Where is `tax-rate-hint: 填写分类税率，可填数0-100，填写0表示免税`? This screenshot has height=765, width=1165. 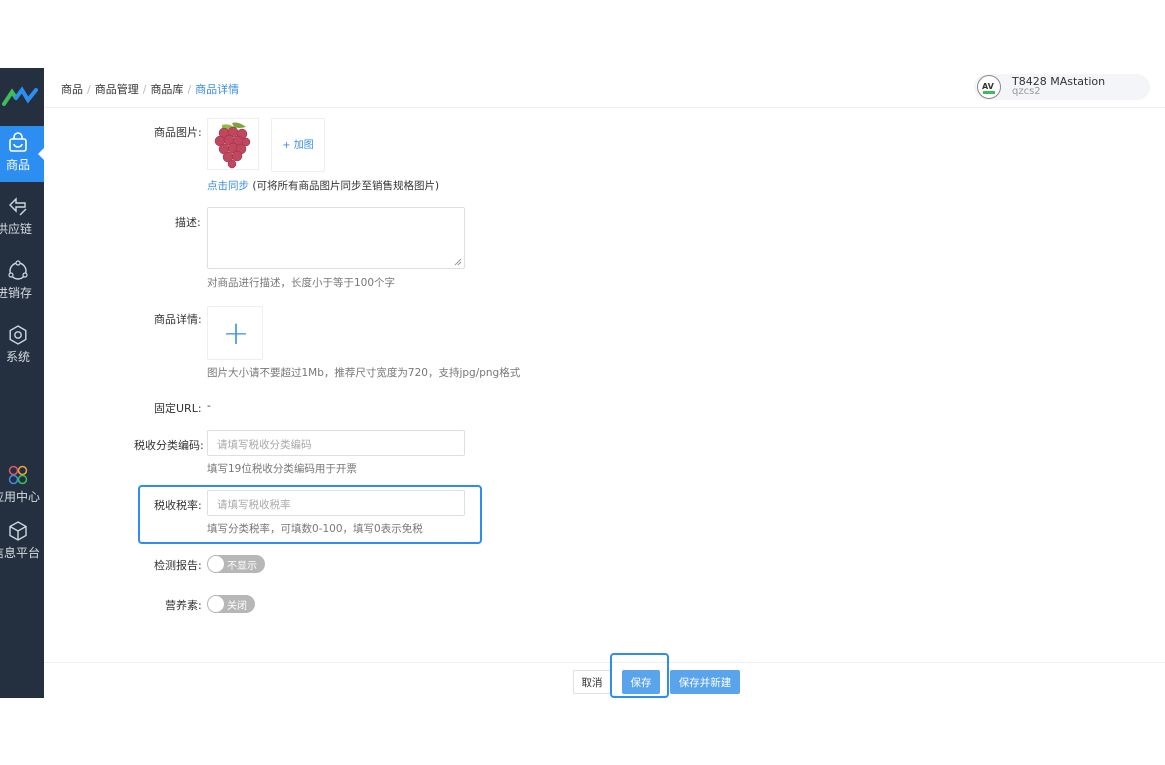
tax-rate-hint: 填写分类税率，可填数0-100，填写0表示免税 is located at coordinates (315, 529).